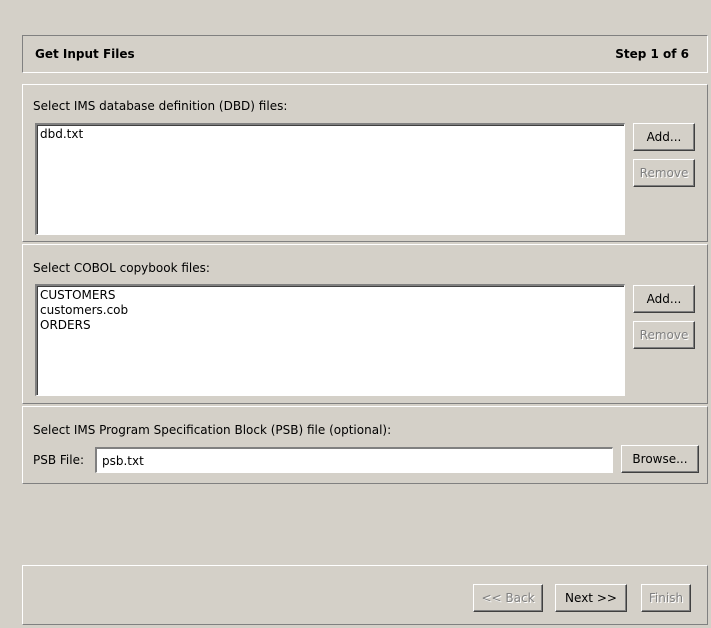 Image resolution: width=711 pixels, height=628 pixels. I want to click on cobol-section-label: Select COBOL copybook files:, so click(121, 268).